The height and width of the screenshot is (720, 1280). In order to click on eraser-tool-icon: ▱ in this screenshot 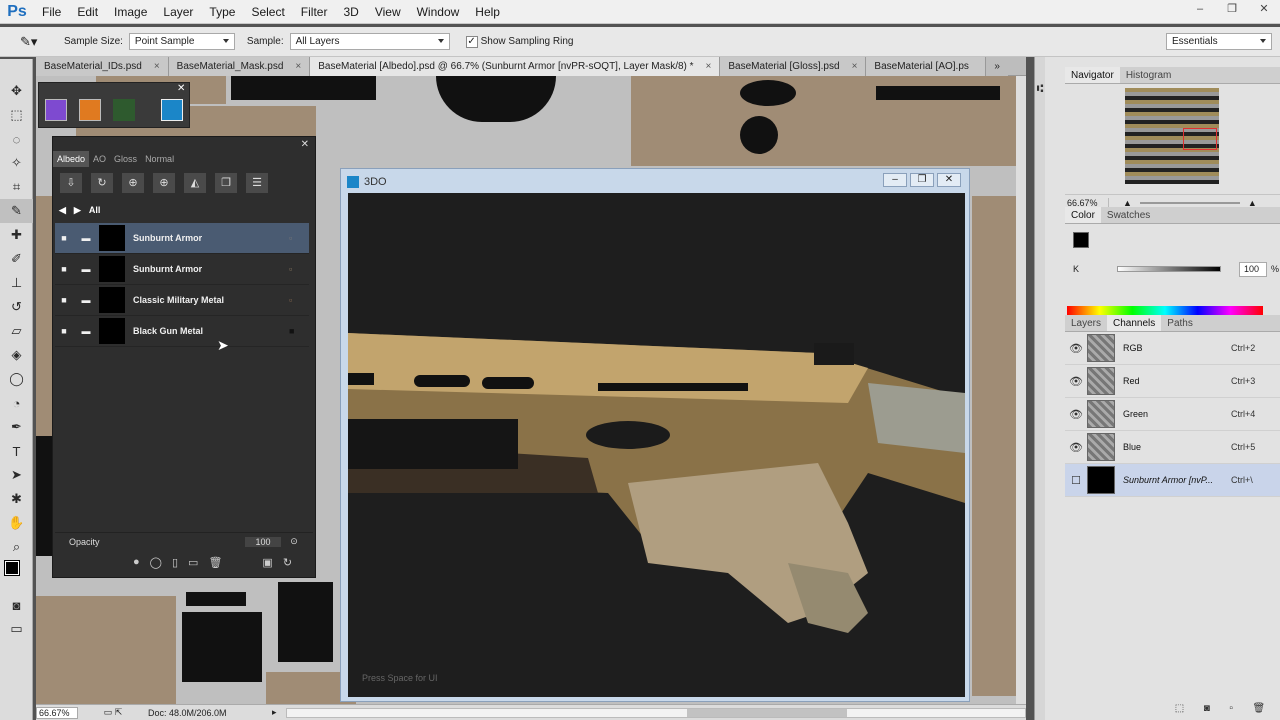, I will do `click(16, 331)`.